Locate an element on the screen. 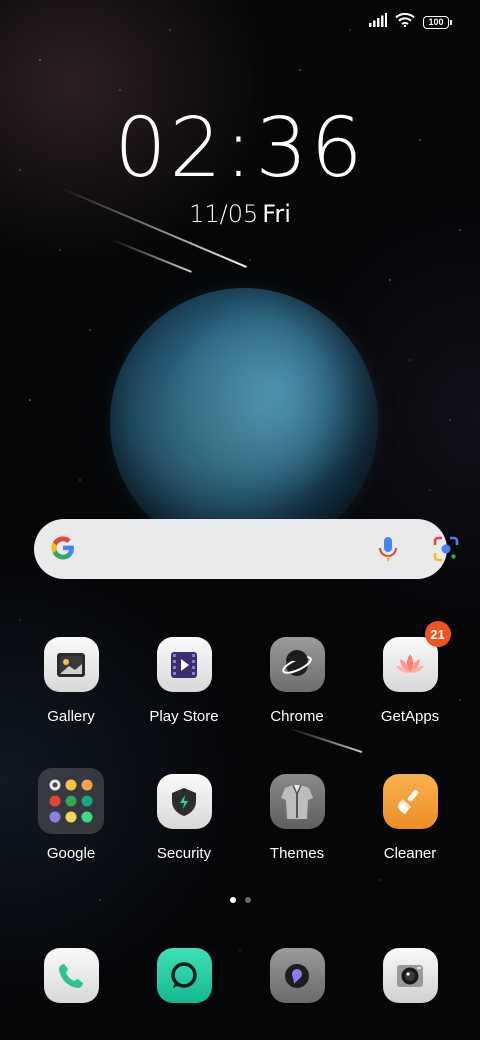 The height and width of the screenshot is (1040, 480). app-gallery: Gallery is located at coordinates (71, 681).